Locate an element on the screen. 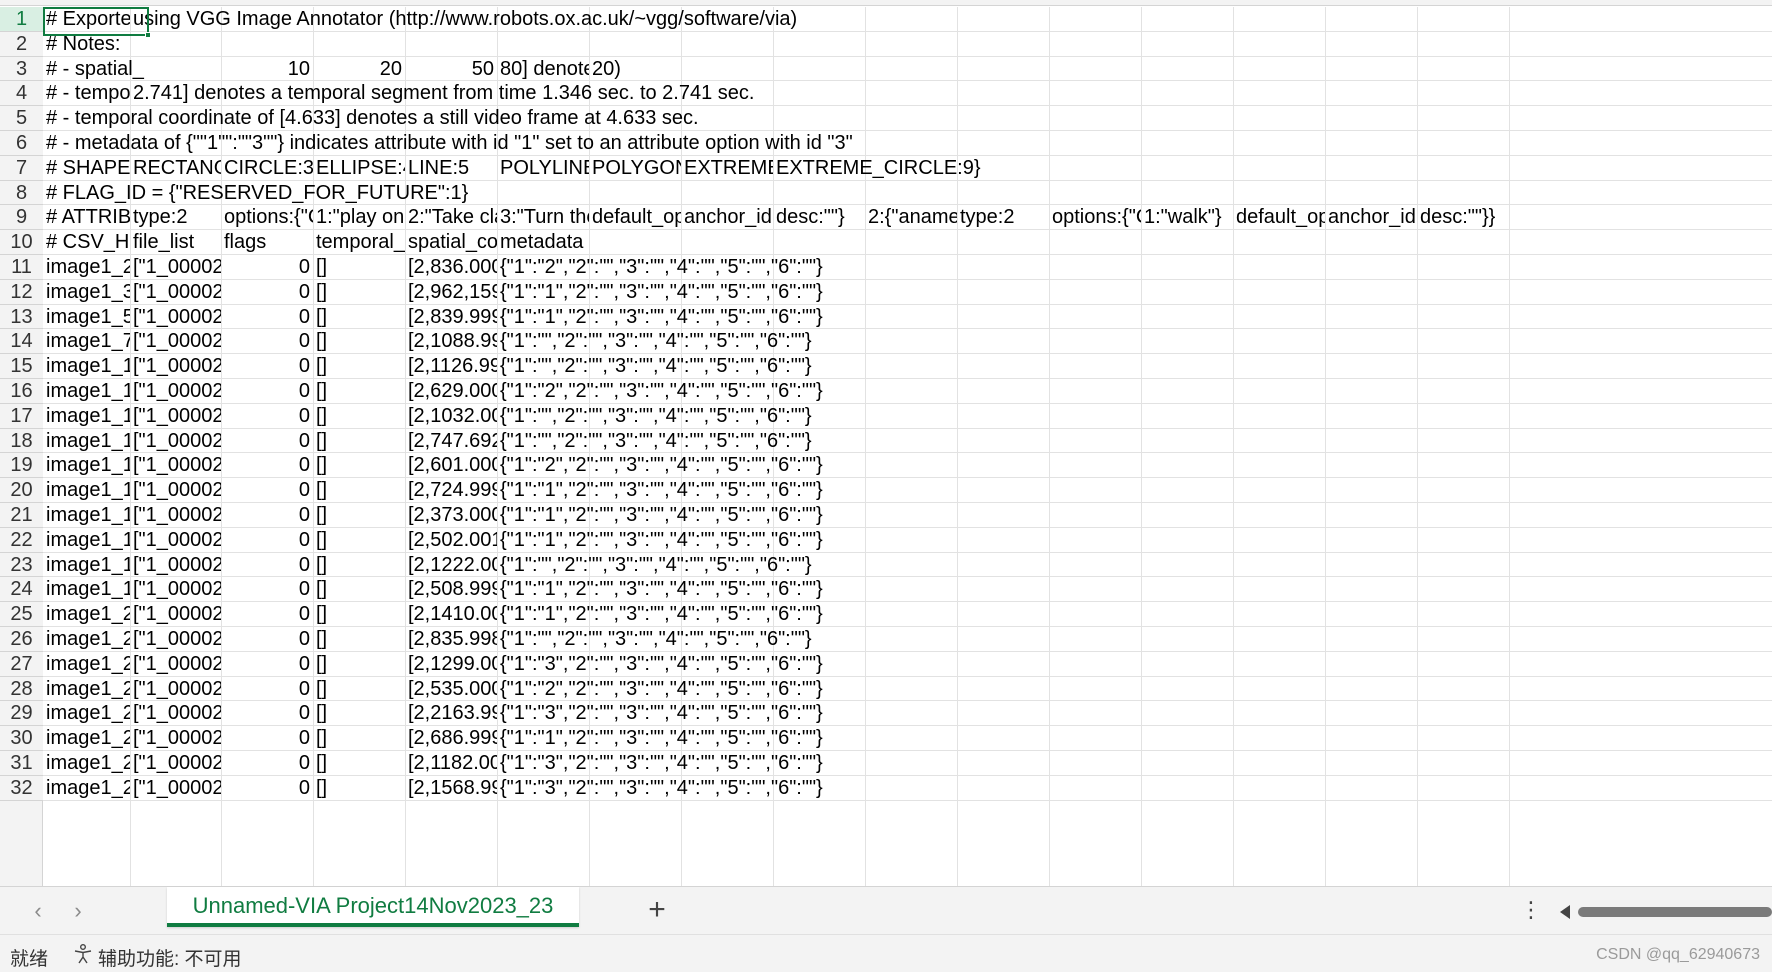  row-number: 23 is located at coordinates (21, 565).